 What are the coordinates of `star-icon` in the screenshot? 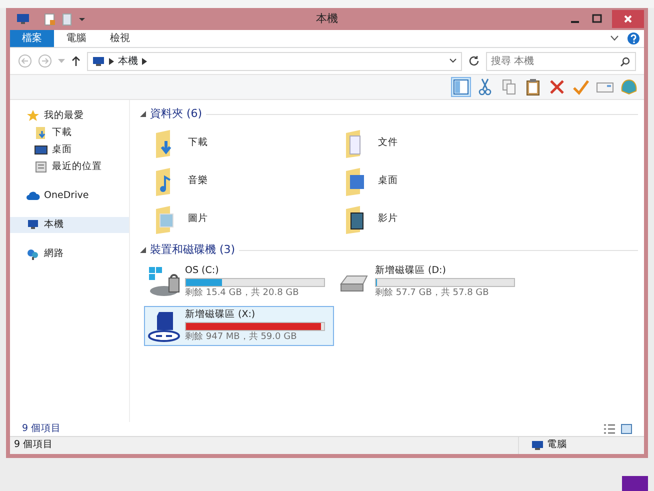 It's located at (33, 116).